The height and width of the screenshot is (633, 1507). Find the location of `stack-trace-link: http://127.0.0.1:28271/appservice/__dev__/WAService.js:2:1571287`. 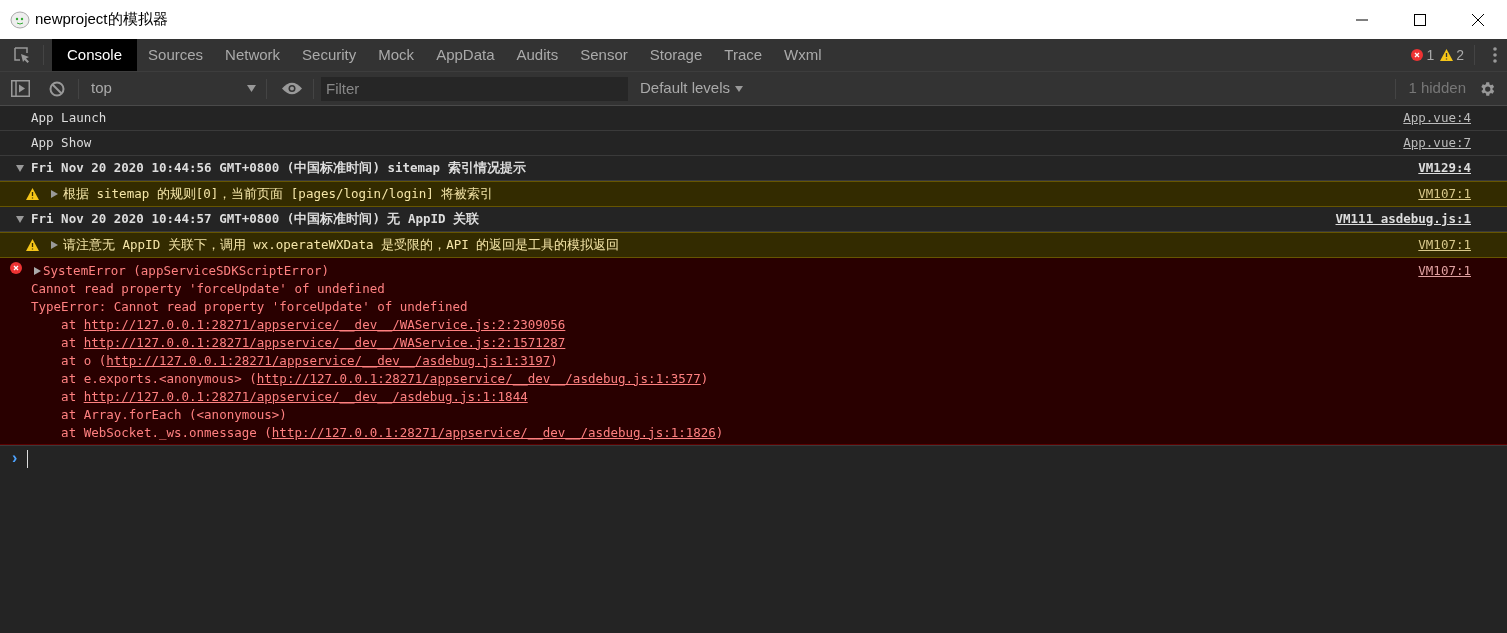

stack-trace-link: http://127.0.0.1:28271/appservice/__dev__/WAService.js:2:1571287 is located at coordinates (324, 343).